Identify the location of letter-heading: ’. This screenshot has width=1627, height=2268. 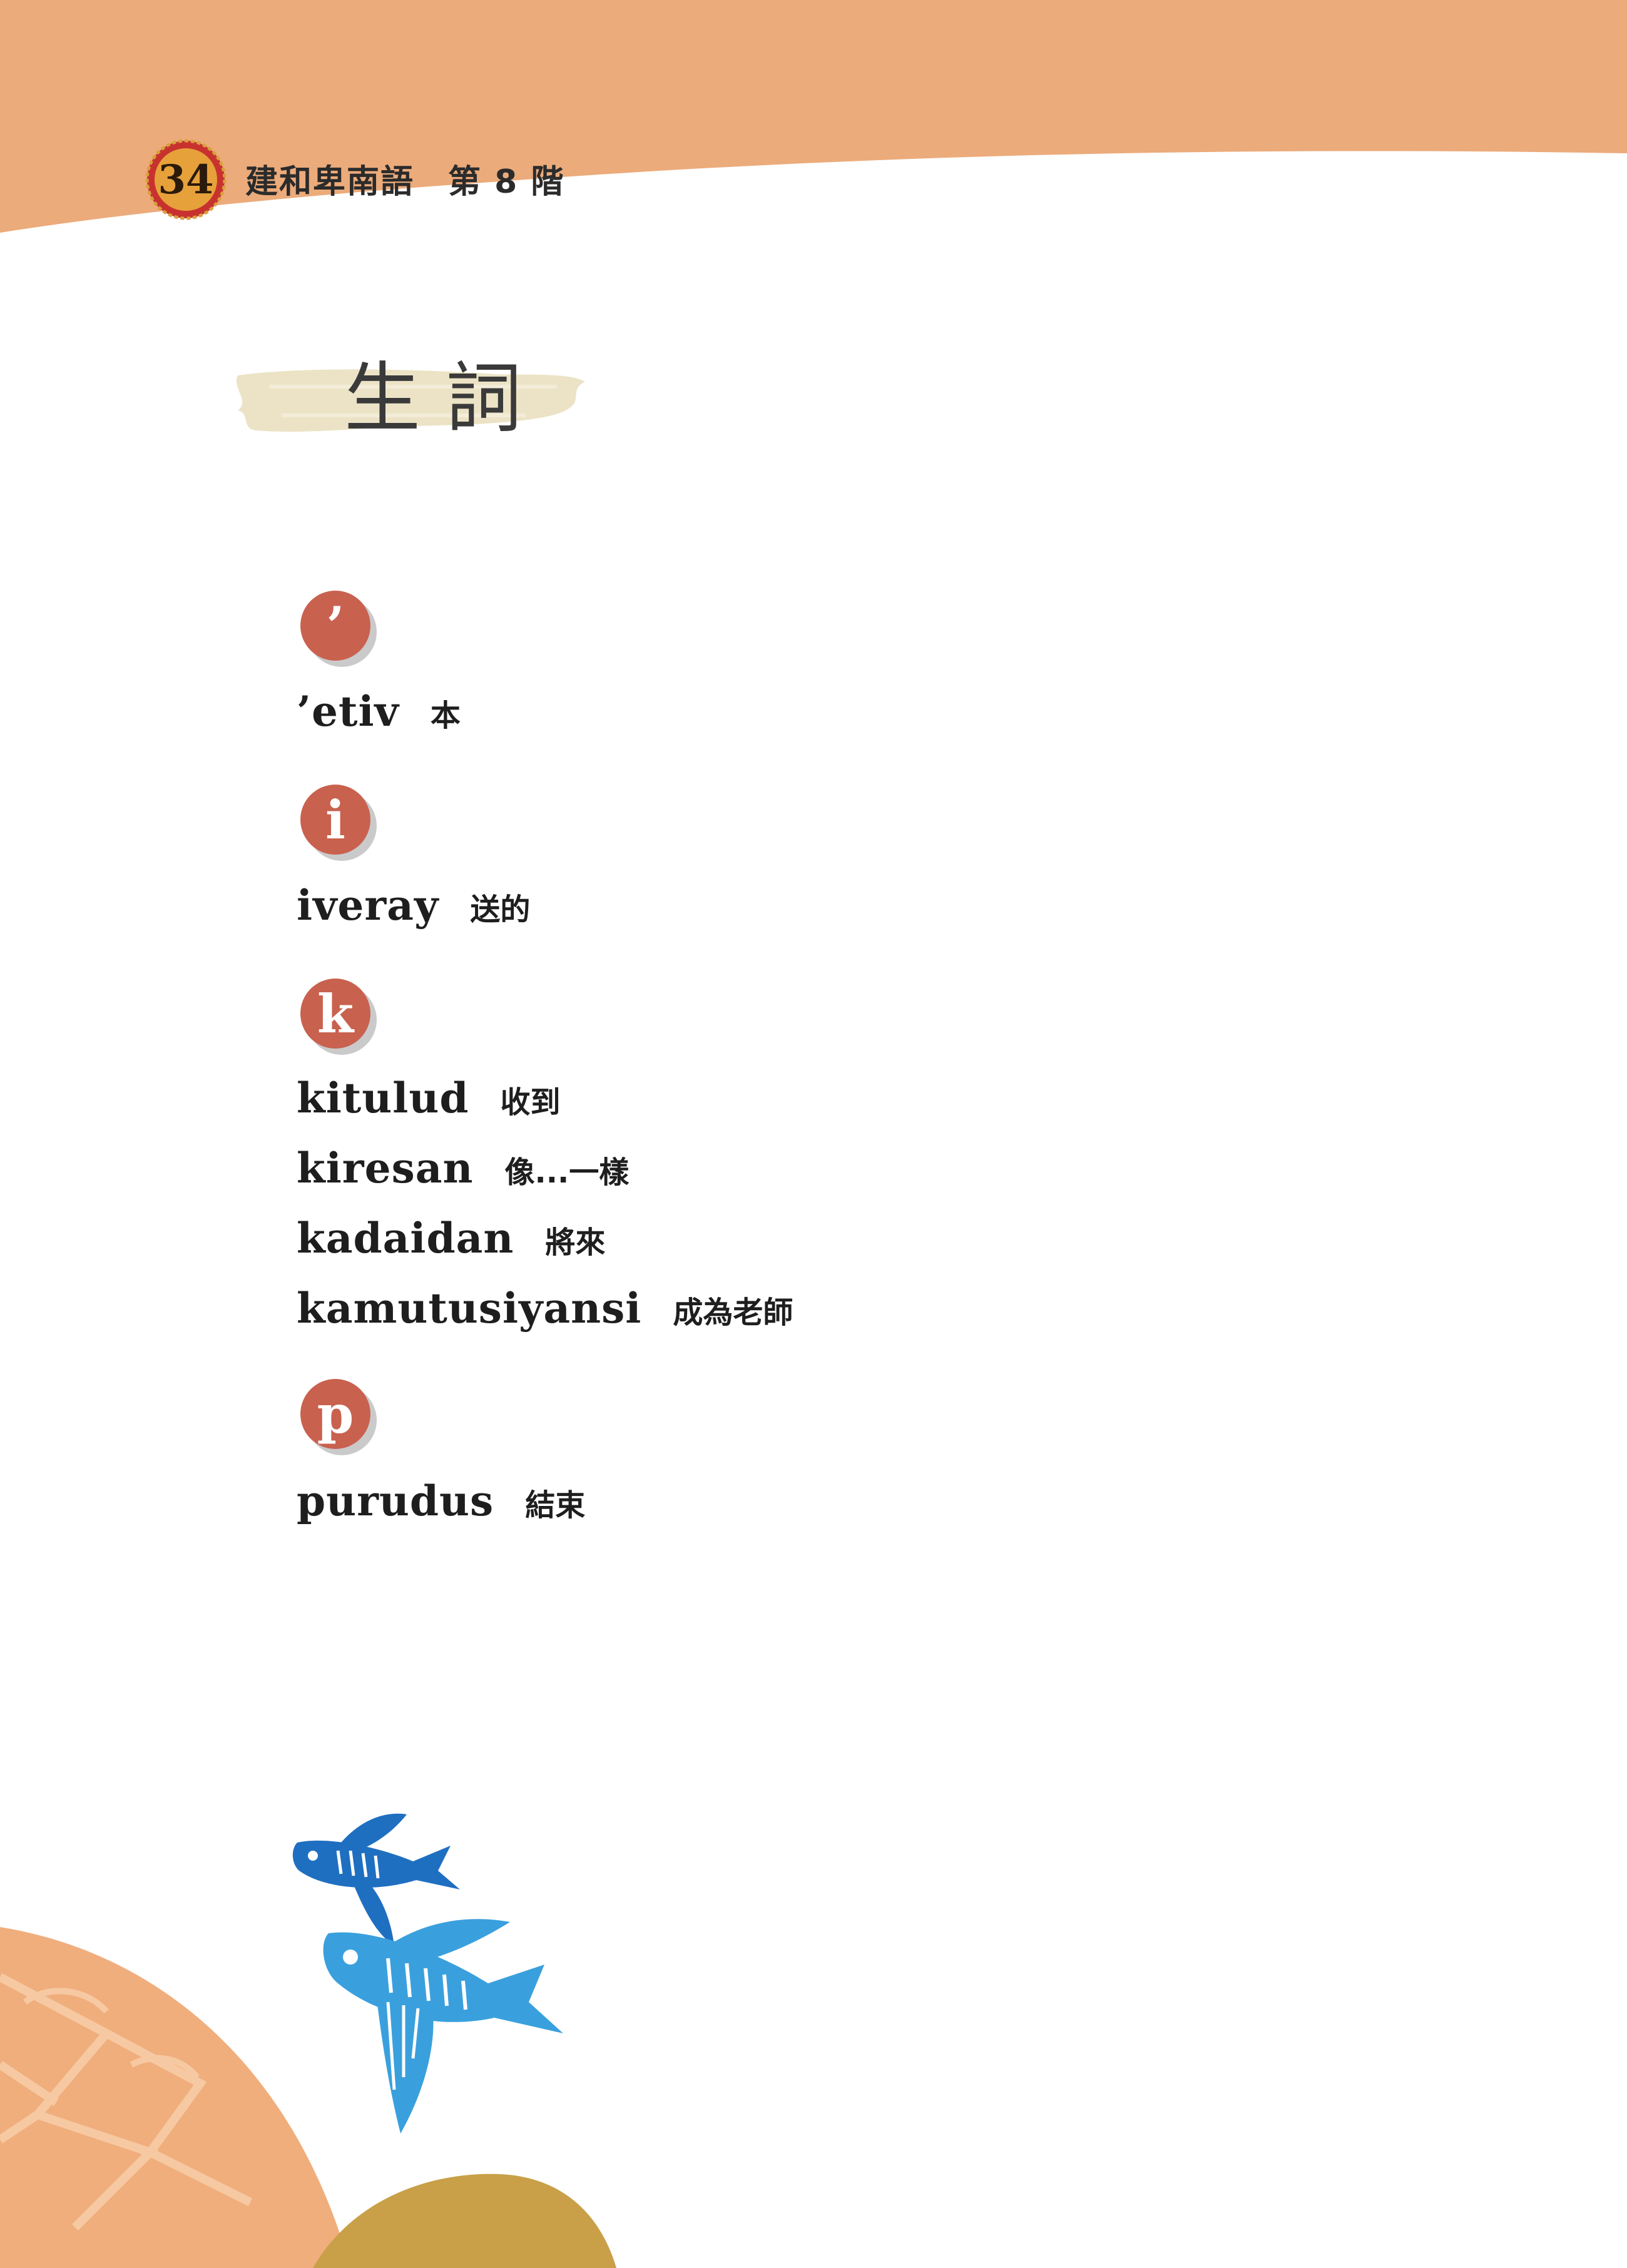
(335, 625).